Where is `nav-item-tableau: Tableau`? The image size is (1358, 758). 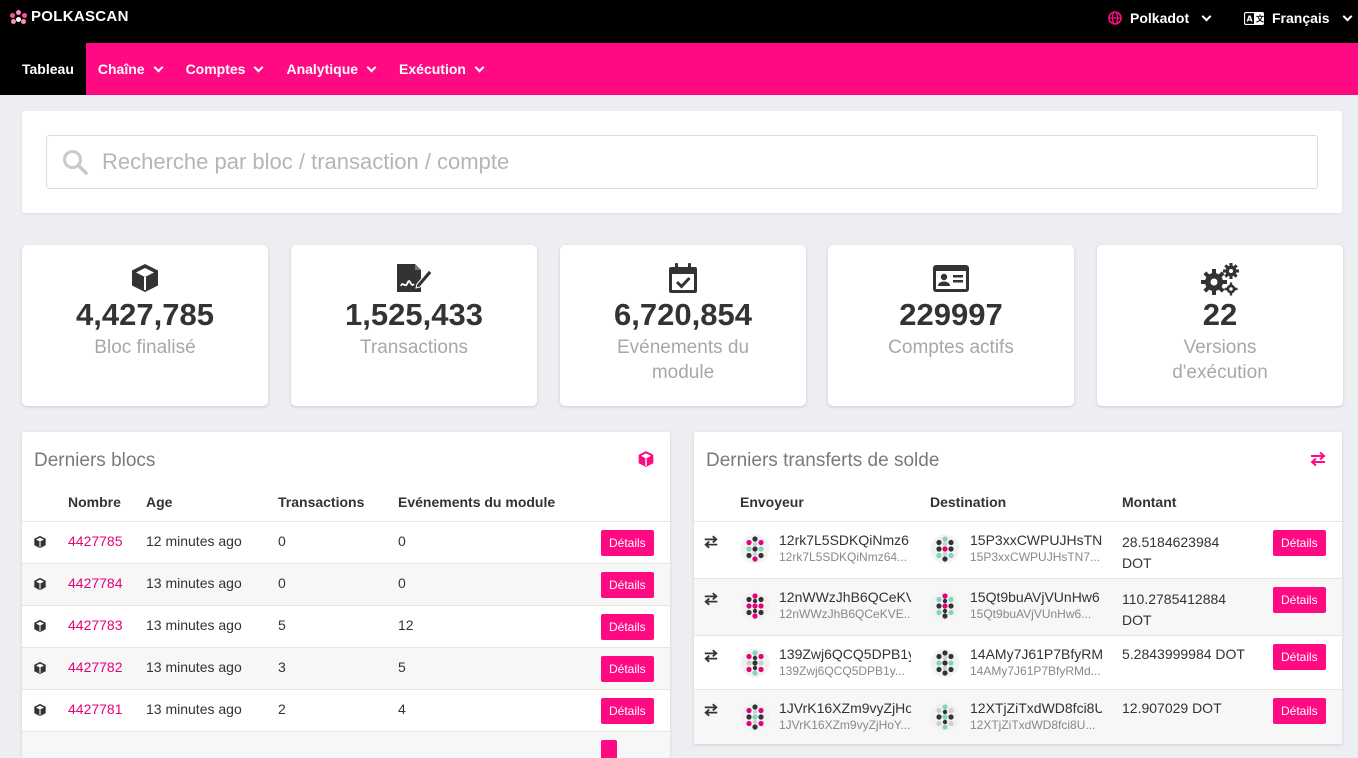 nav-item-tableau: Tableau is located at coordinates (43, 69).